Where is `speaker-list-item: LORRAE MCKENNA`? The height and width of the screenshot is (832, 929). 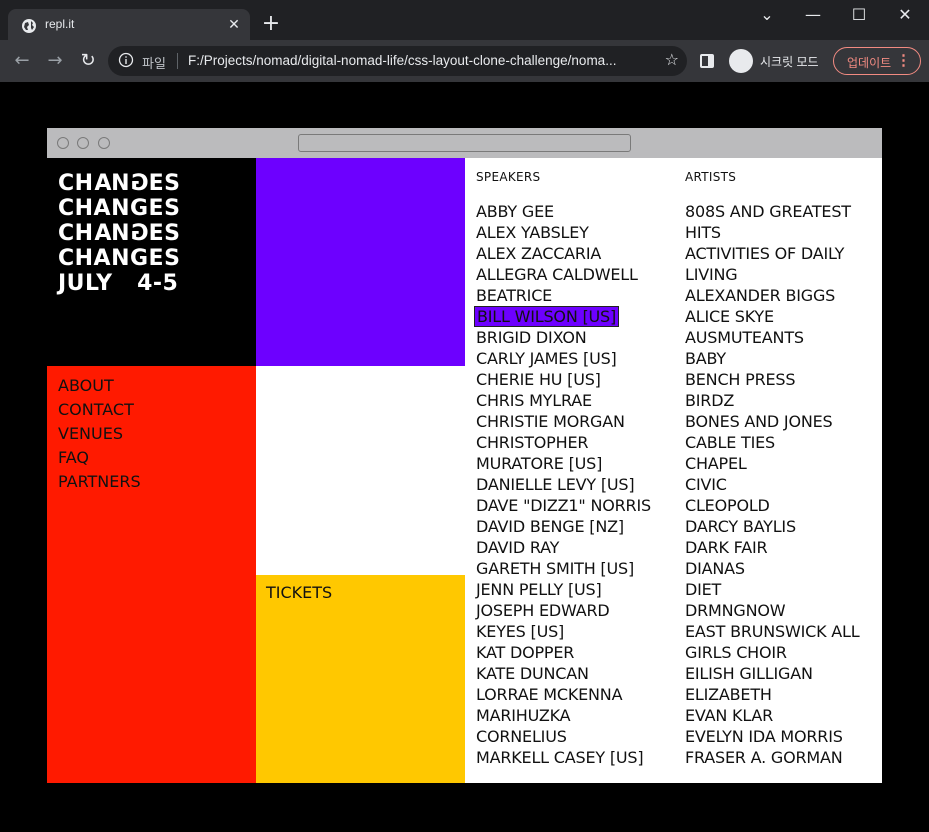
speaker-list-item: LORRAE MCKENNA is located at coordinates (573, 694).